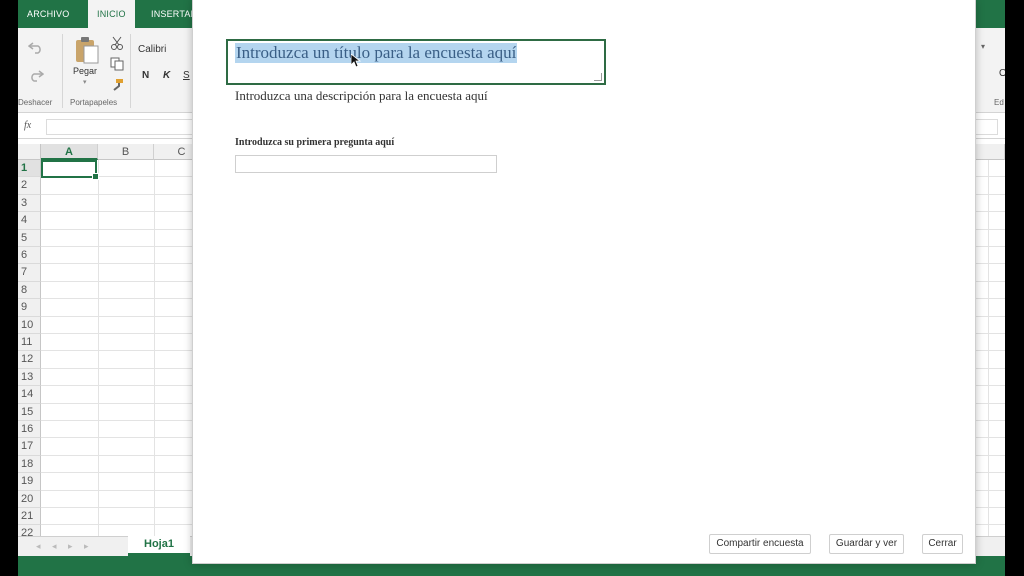  What do you see at coordinates (29, 430) in the screenshot?
I see `row-header: 16` at bounding box center [29, 430].